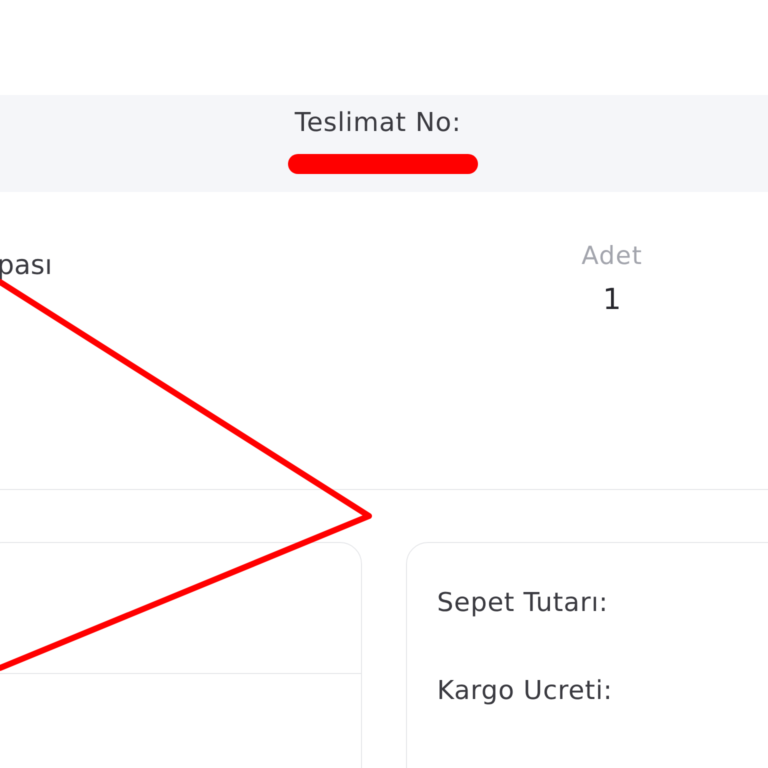 The height and width of the screenshot is (768, 768). What do you see at coordinates (525, 691) in the screenshot?
I see `summary-label: Kargo Ucreti:` at bounding box center [525, 691].